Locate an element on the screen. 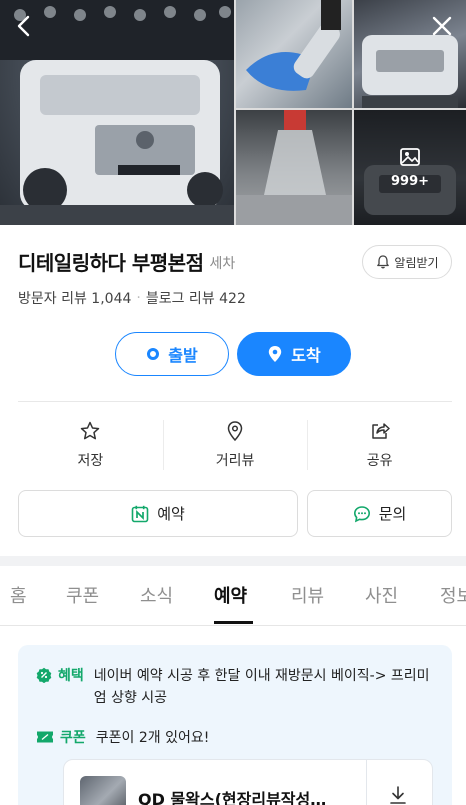 The width and height of the screenshot is (466, 805). close-button is located at coordinates (442, 26).